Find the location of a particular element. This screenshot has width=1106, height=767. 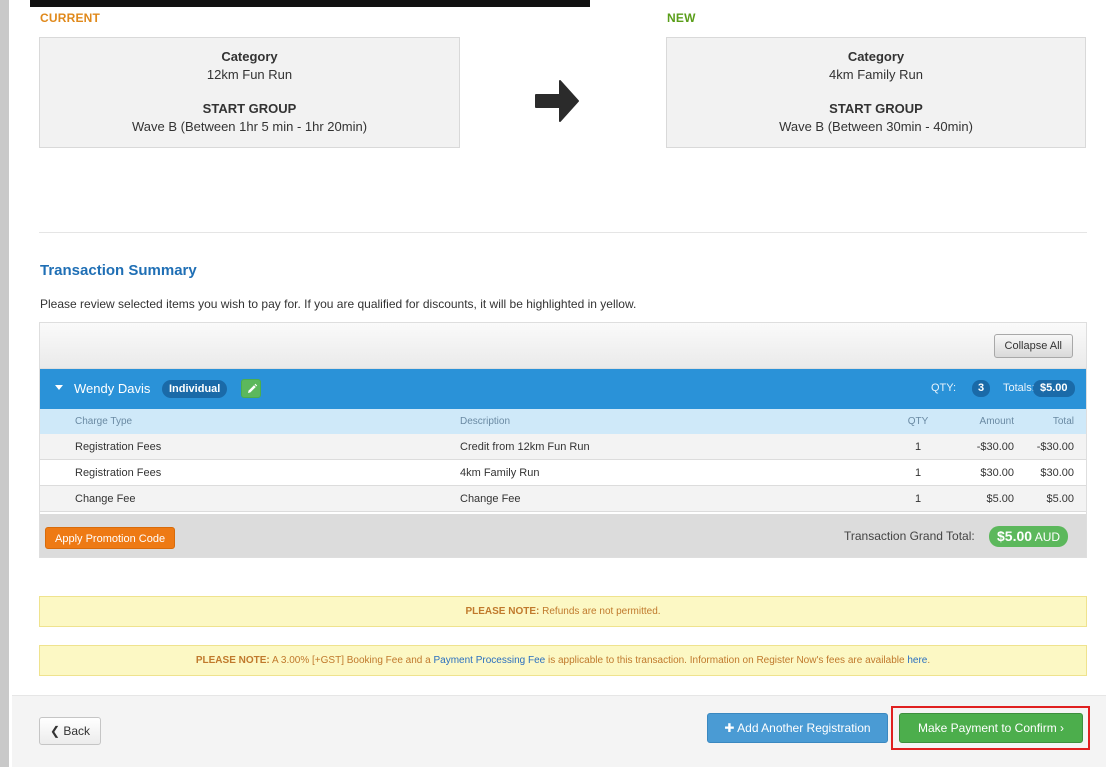

note-text: Refunds are not permitted. is located at coordinates (601, 611).